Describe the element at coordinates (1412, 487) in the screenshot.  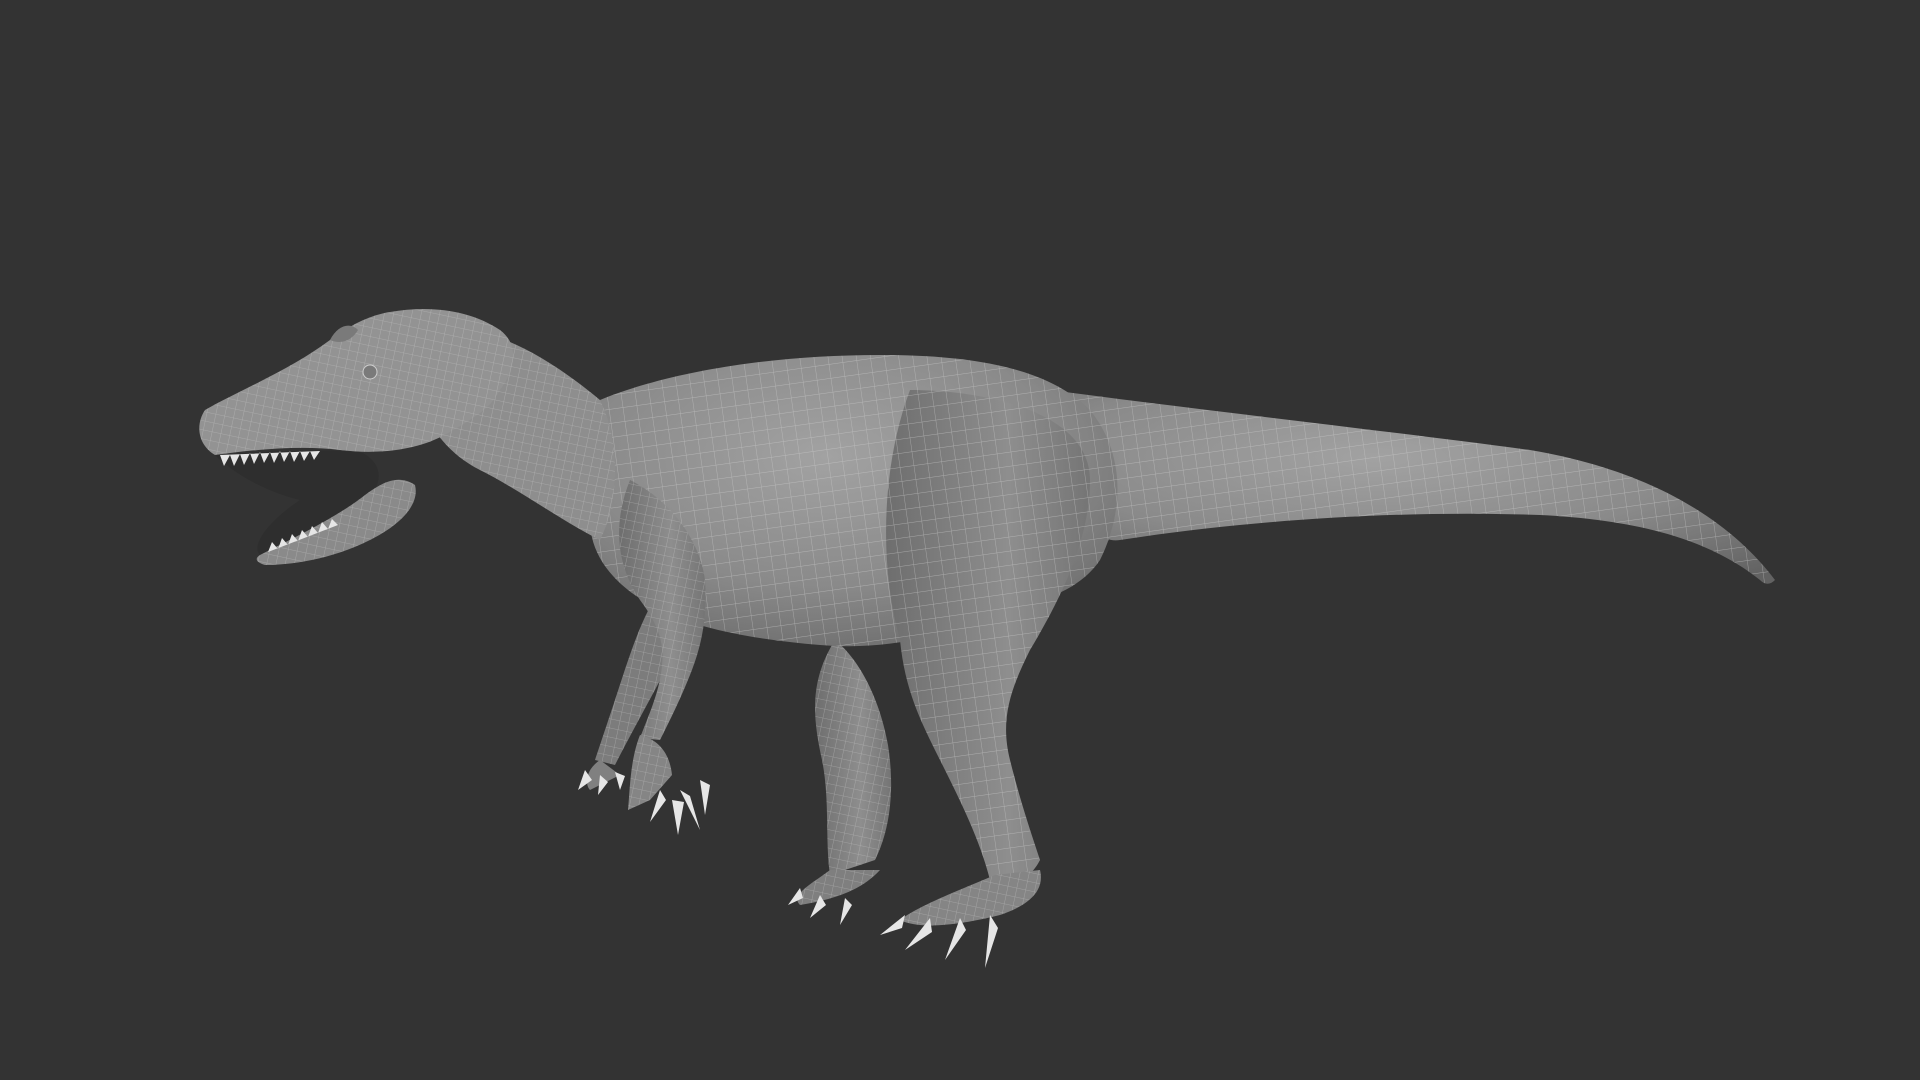
I see `dinosaur-tail` at that location.